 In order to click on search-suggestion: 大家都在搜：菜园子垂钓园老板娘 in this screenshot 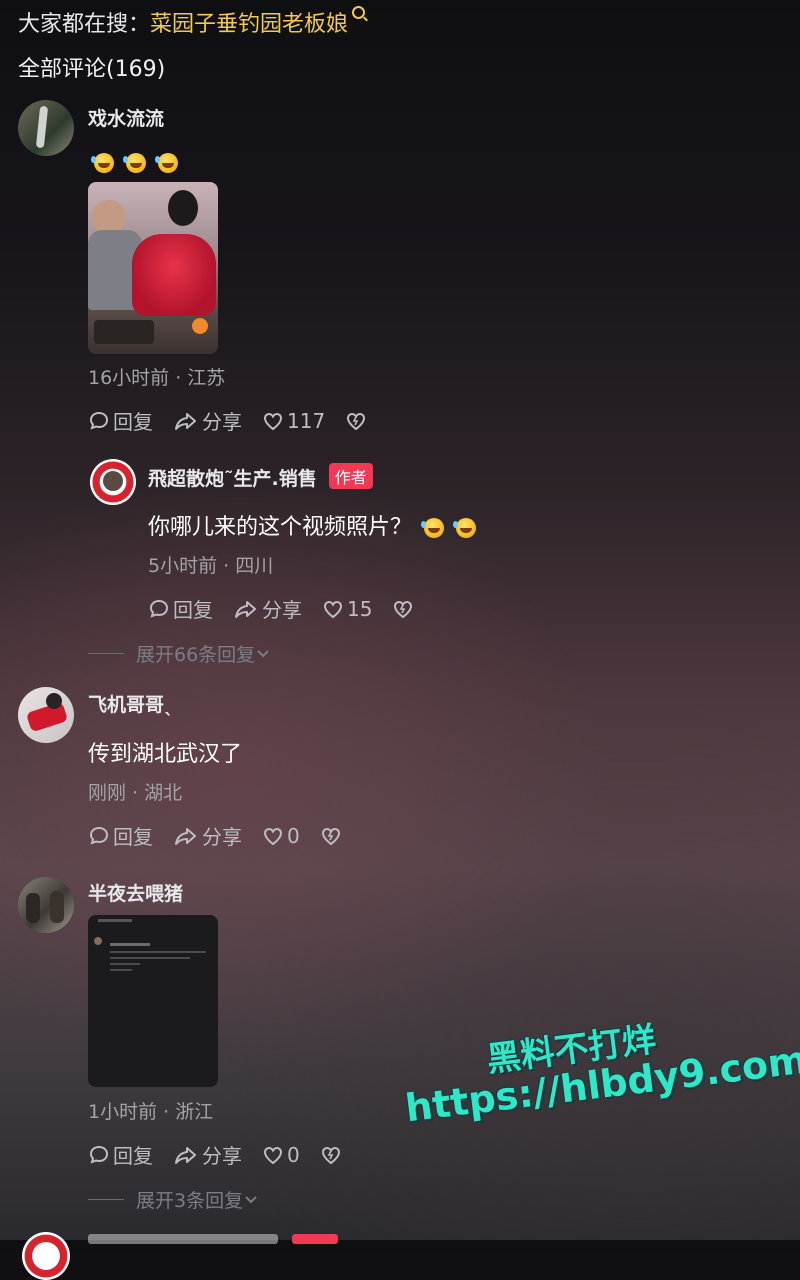, I will do `click(192, 22)`.